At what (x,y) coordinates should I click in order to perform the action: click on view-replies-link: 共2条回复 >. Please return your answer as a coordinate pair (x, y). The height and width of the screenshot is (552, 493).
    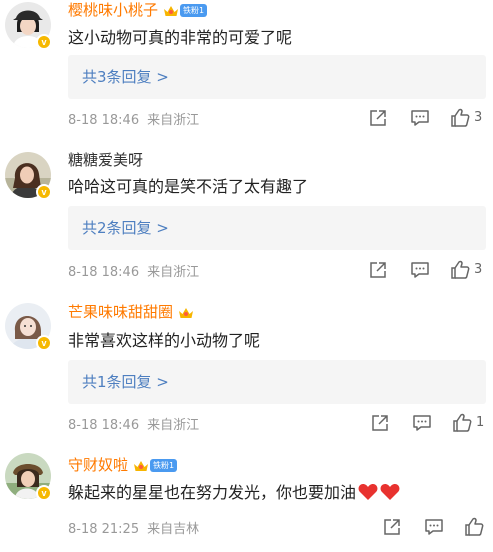
    Looking at the image, I should click on (125, 228).